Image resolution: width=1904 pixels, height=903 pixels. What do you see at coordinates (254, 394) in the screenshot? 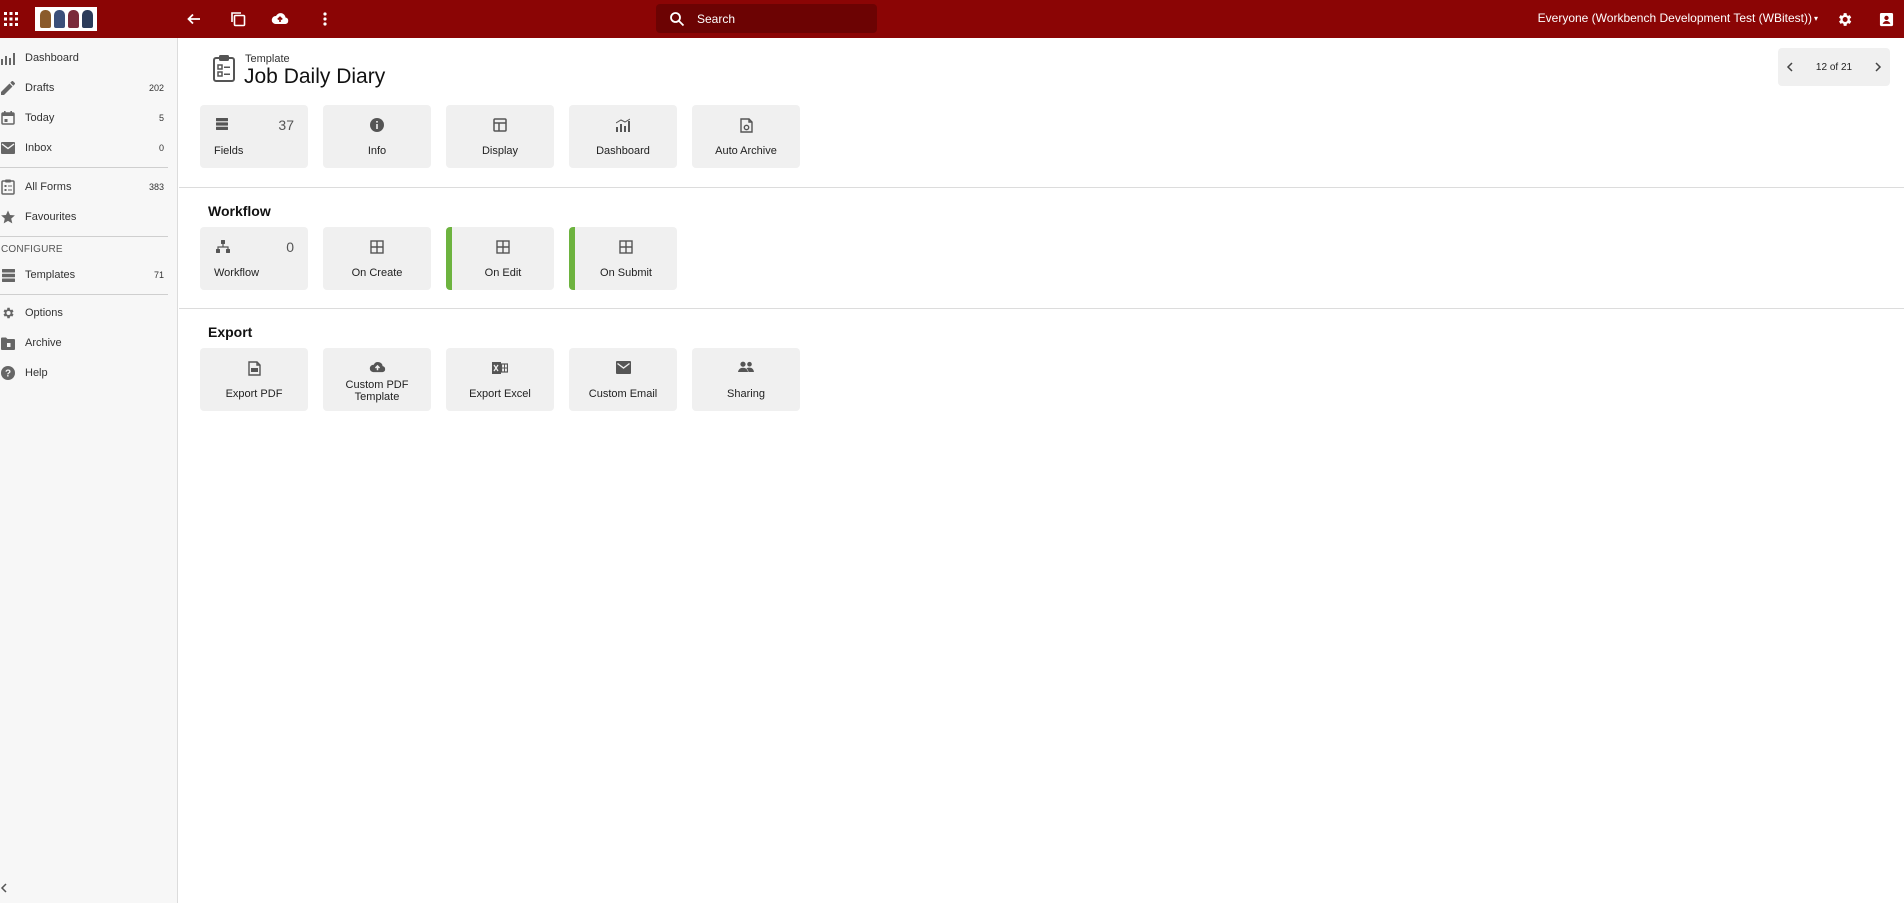
I see `card-label: Export PDF` at bounding box center [254, 394].